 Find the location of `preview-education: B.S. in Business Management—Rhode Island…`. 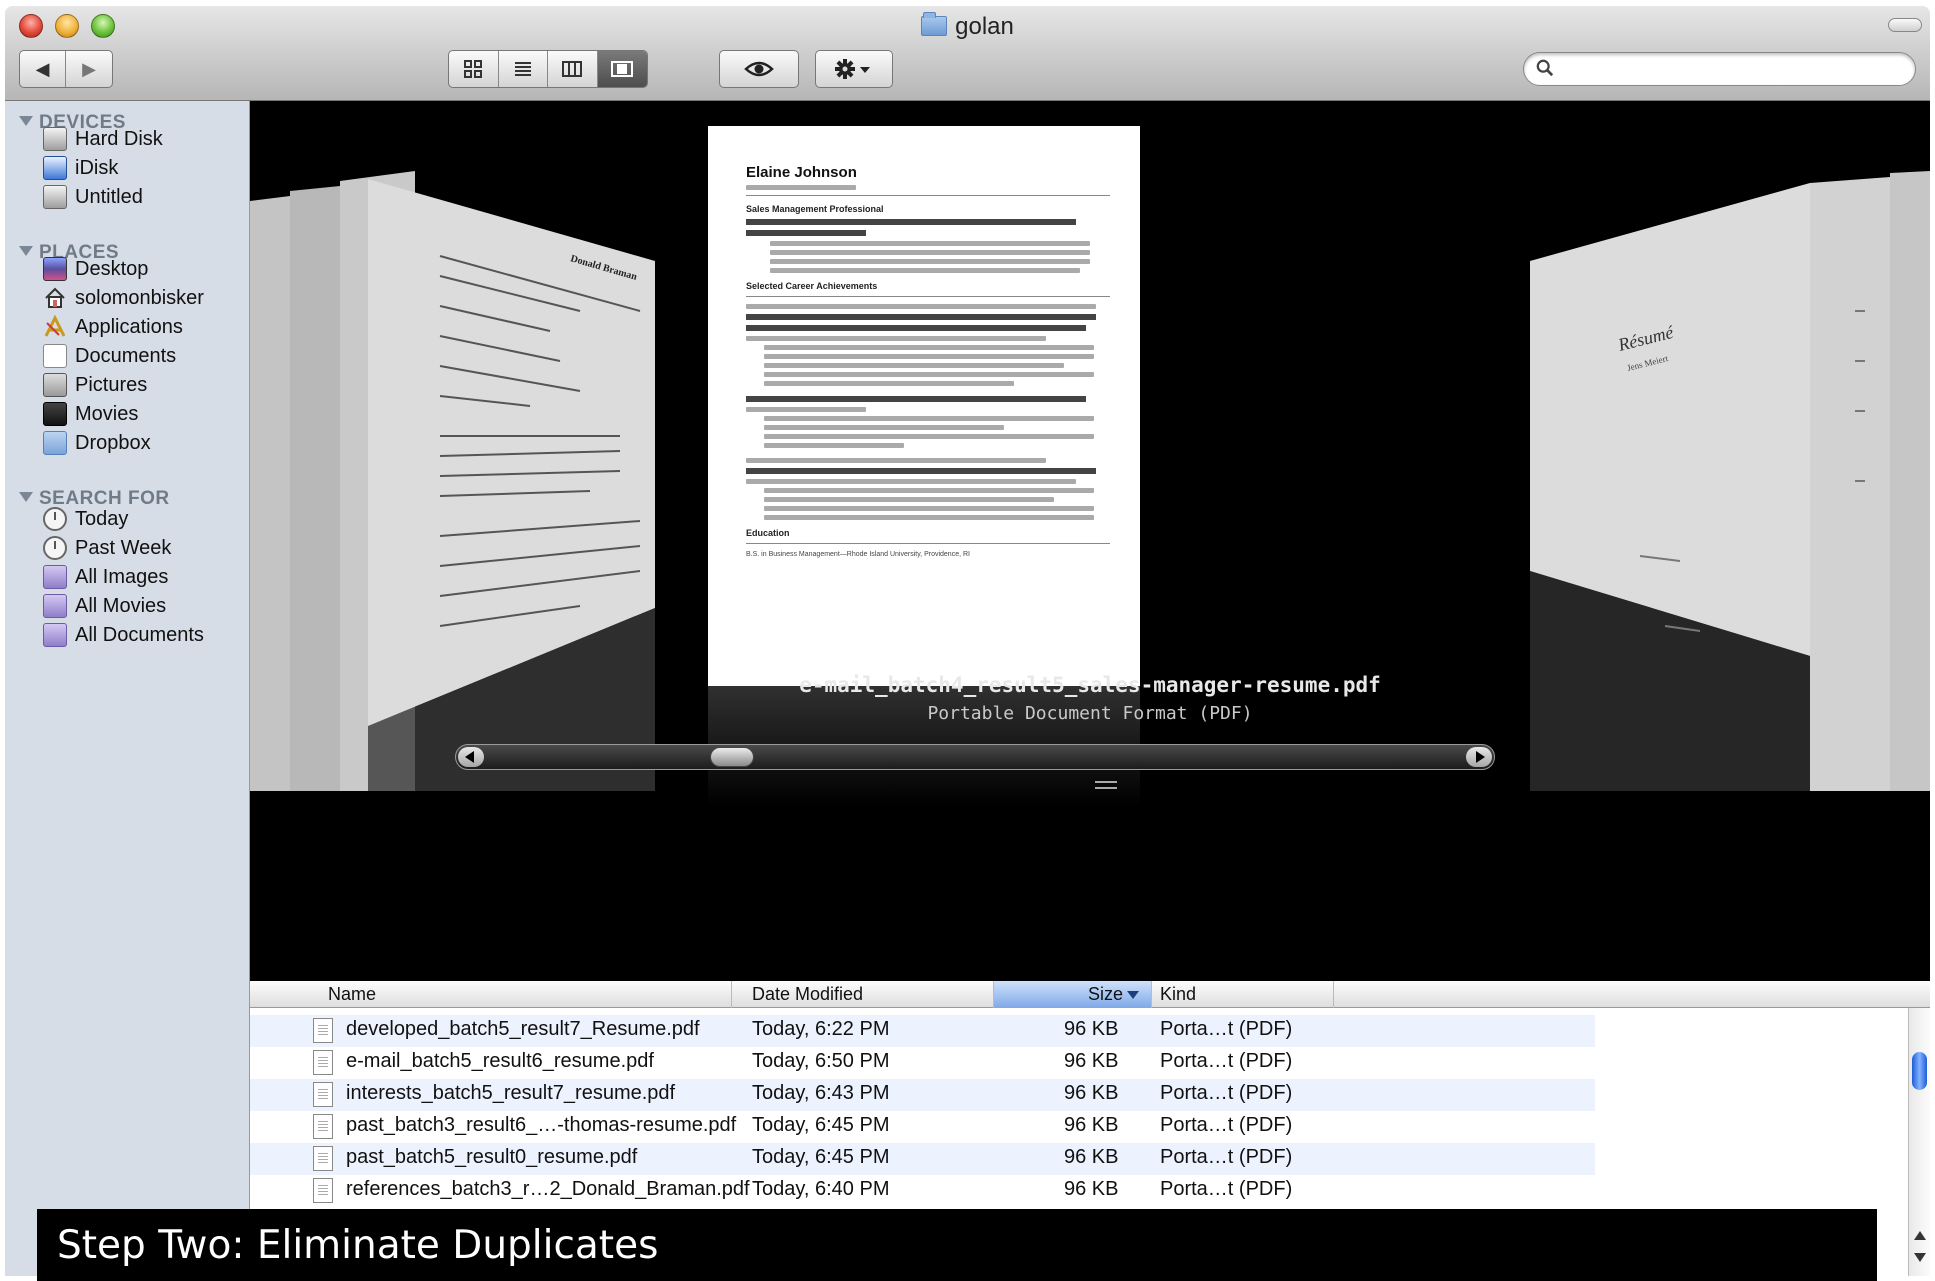

preview-education: B.S. in Business Management—Rhode Island… is located at coordinates (858, 554).